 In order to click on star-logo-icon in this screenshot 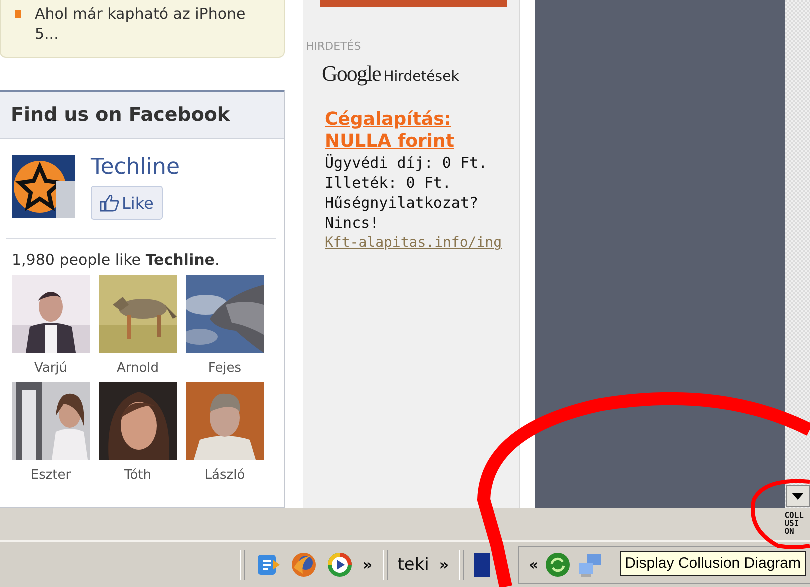, I will do `click(43, 186)`.